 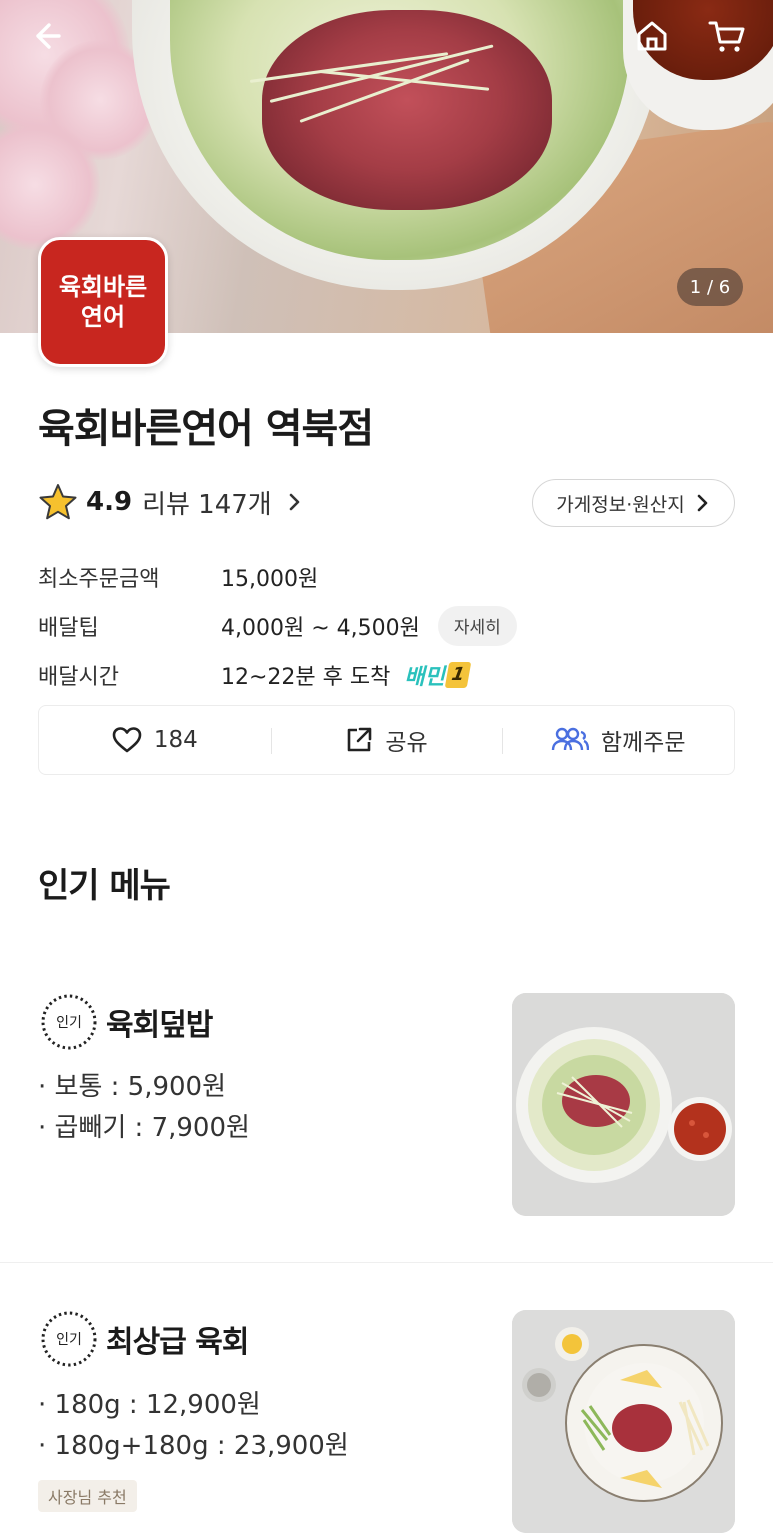 What do you see at coordinates (270, 579) in the screenshot?
I see `min-order-value: 15,000원` at bounding box center [270, 579].